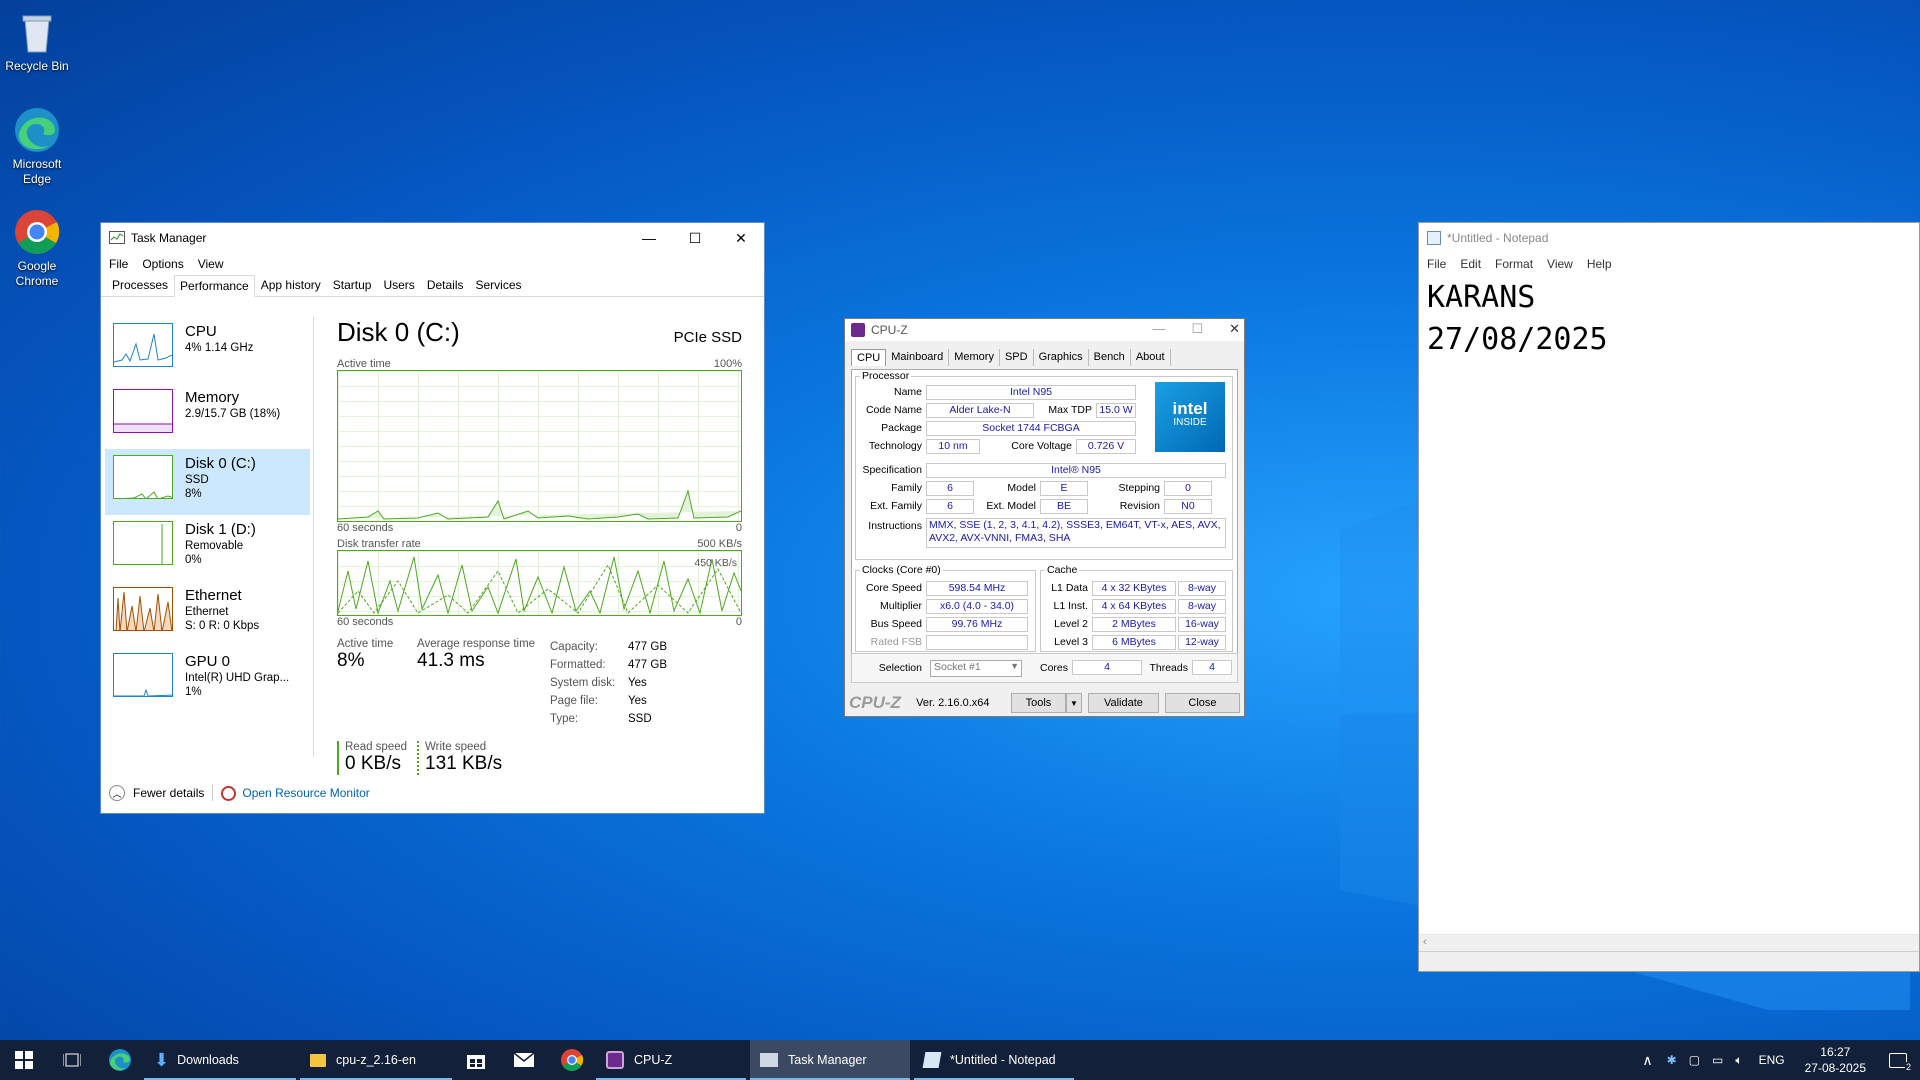 This screenshot has width=1920, height=1080. I want to click on taskbar-app-downloads: ⬇ Downloads, so click(220, 1060).